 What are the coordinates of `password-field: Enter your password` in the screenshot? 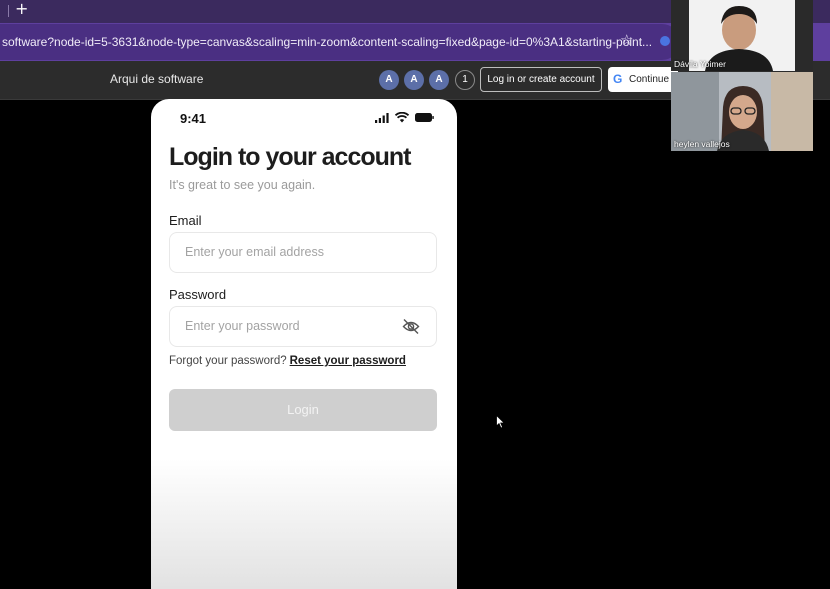 It's located at (303, 326).